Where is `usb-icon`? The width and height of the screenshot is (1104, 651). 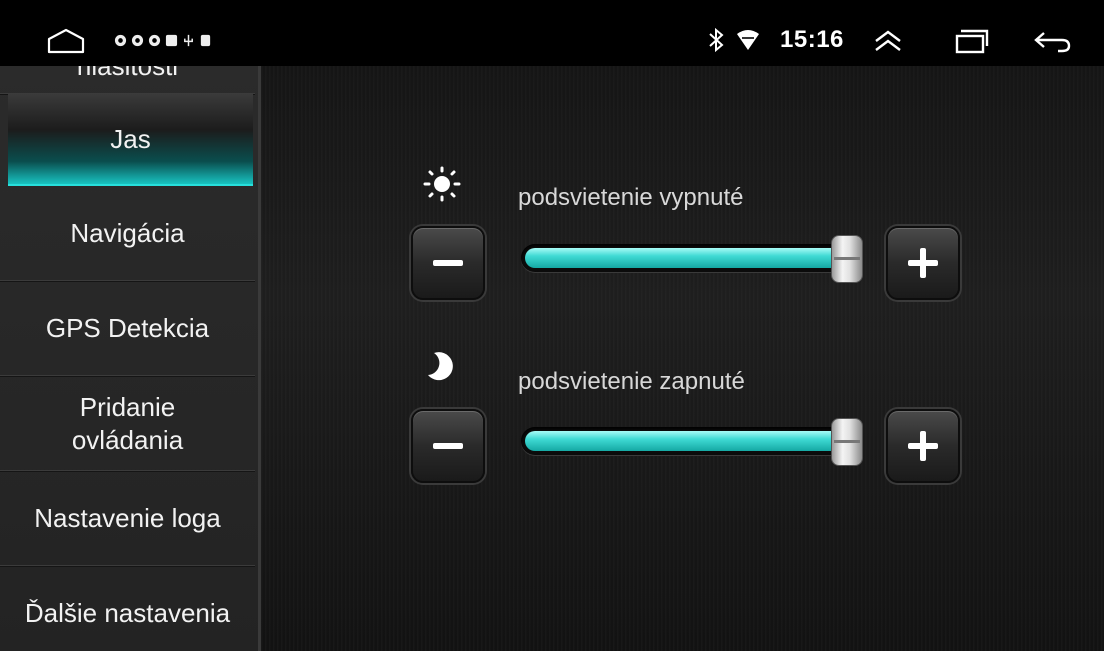
usb-icon is located at coordinates (188, 40).